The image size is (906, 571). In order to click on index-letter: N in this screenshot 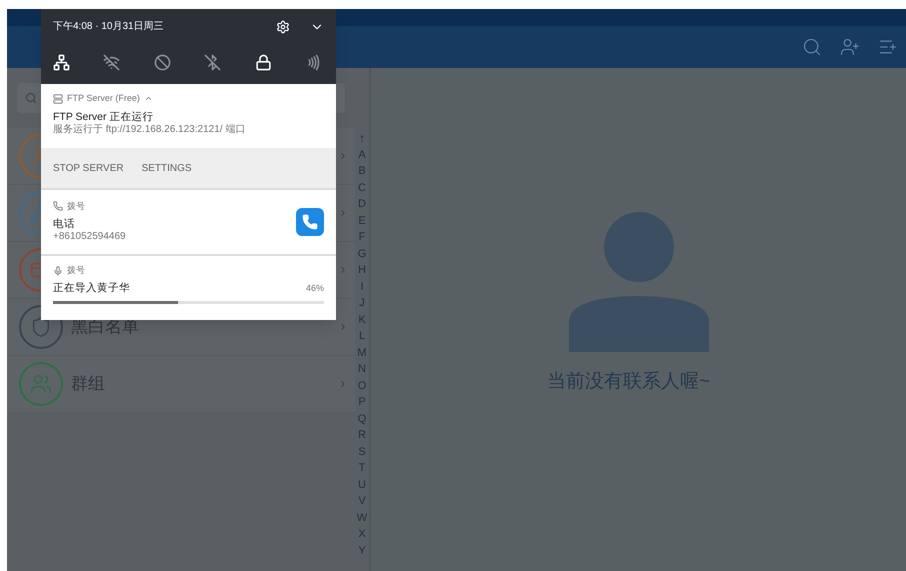, I will do `click(362, 369)`.